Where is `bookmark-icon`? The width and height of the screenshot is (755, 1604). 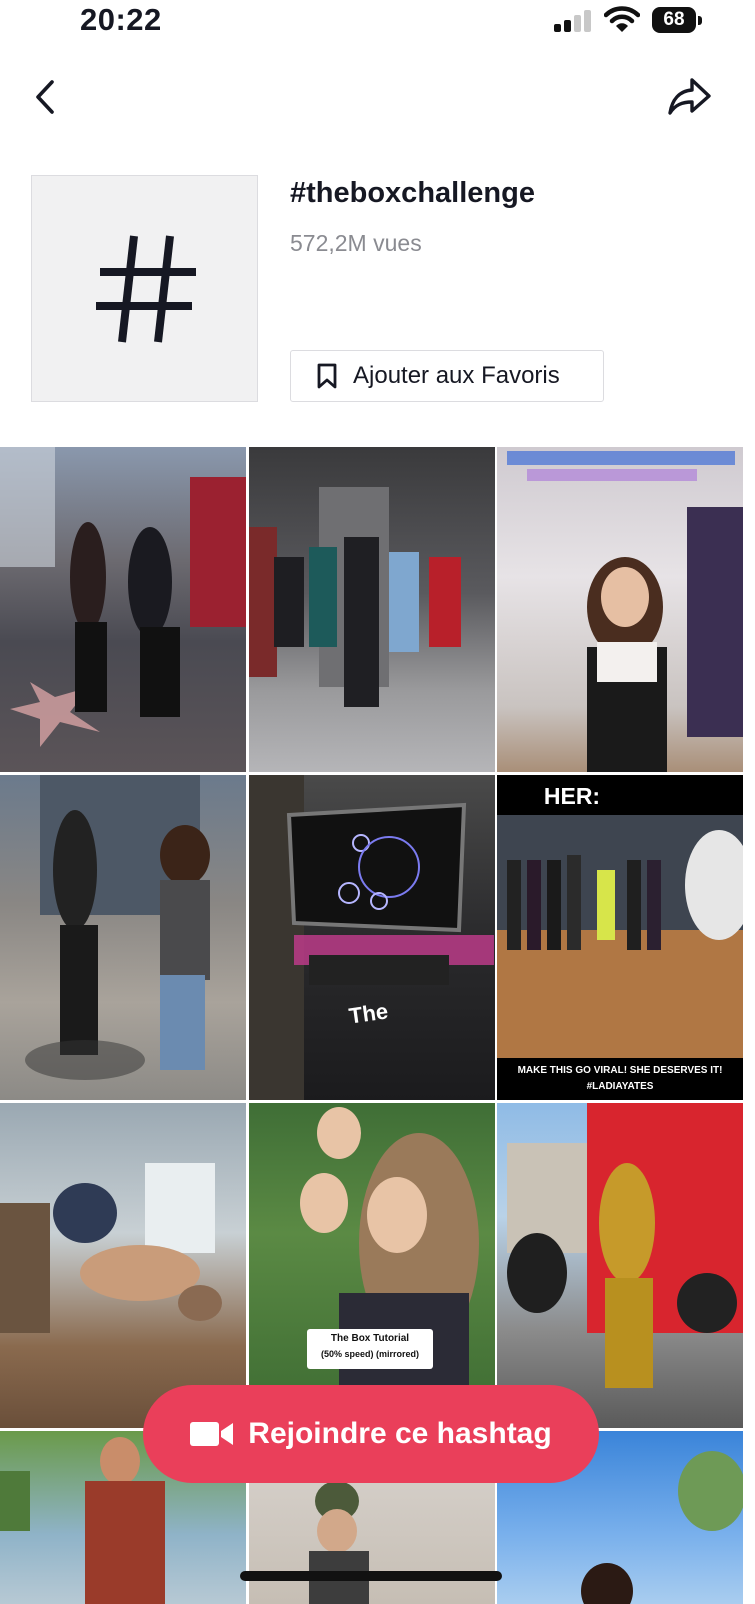 bookmark-icon is located at coordinates (327, 376).